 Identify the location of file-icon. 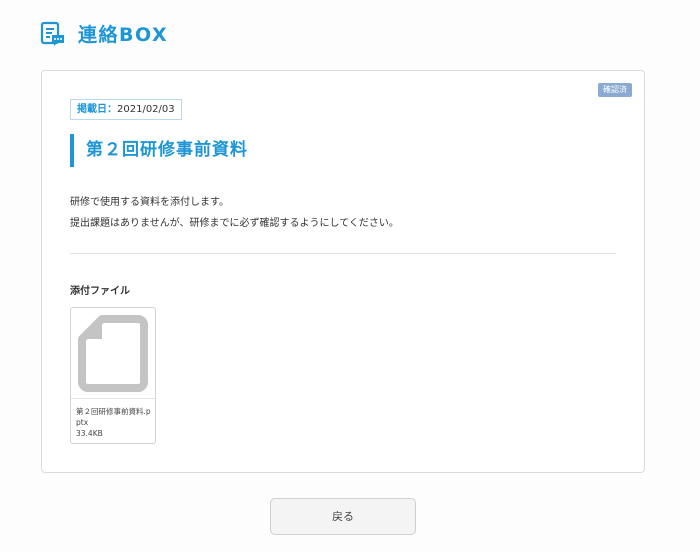
(113, 353).